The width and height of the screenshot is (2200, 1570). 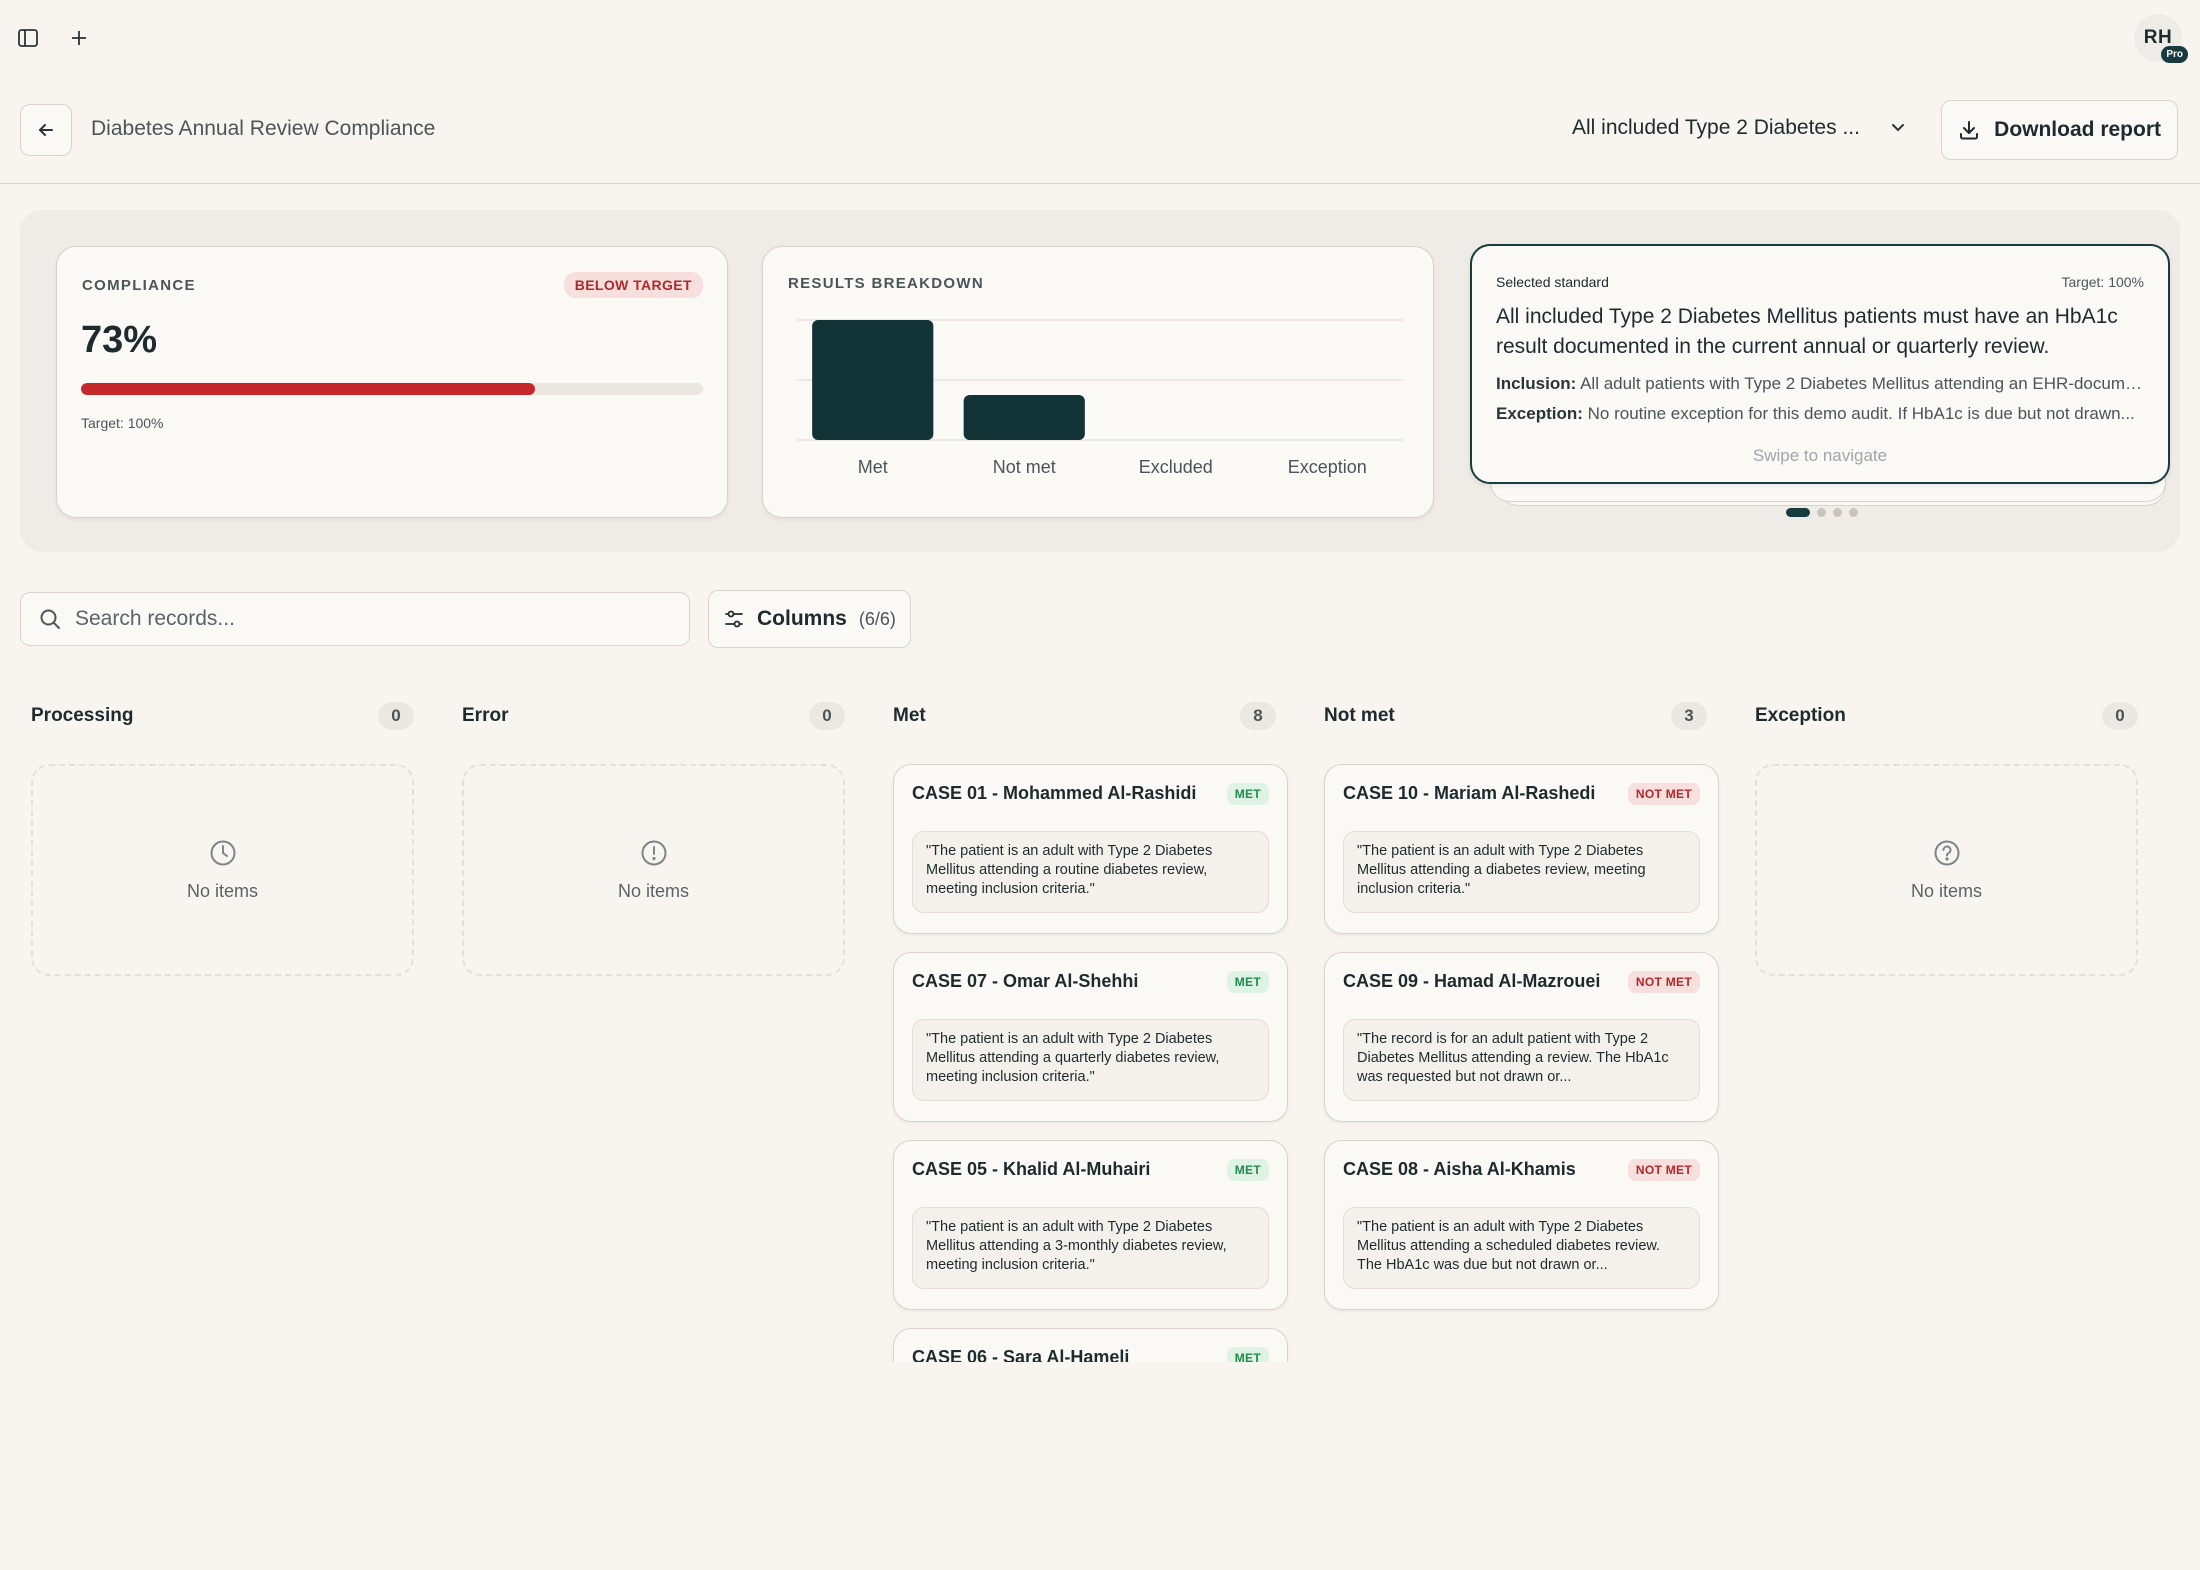 I want to click on standard-target: Target: 100%, so click(x=2103, y=282).